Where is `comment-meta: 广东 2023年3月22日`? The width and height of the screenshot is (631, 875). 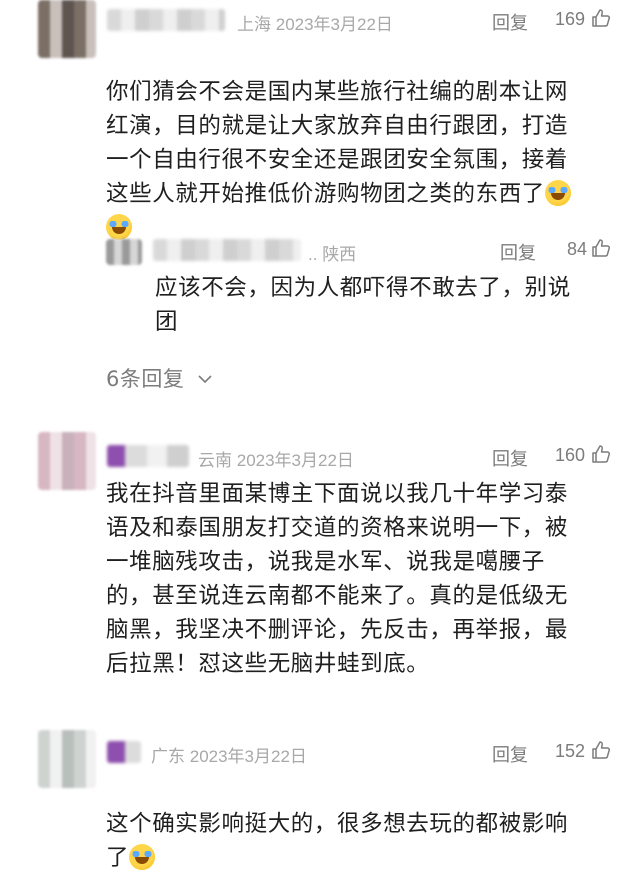 comment-meta: 广东 2023年3月22日 is located at coordinates (229, 754).